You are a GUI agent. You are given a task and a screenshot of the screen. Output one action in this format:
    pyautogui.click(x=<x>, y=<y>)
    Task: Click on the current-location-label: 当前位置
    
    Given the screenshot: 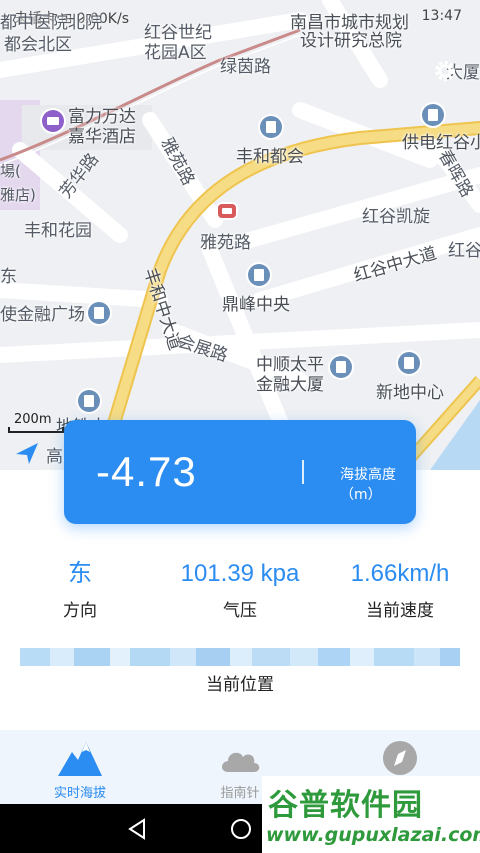 What is the action you would take?
    pyautogui.click(x=240, y=685)
    